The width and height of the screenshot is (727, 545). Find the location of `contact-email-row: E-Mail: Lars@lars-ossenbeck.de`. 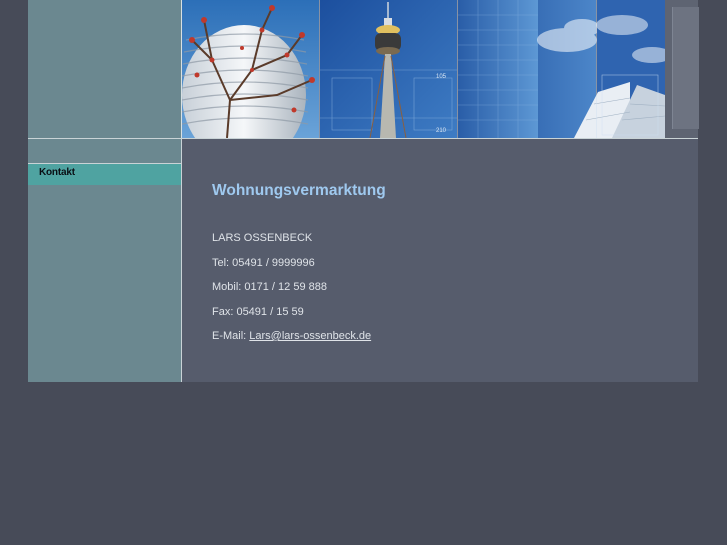

contact-email-row: E-Mail: Lars@lars-ossenbeck.de is located at coordinates (291, 336).